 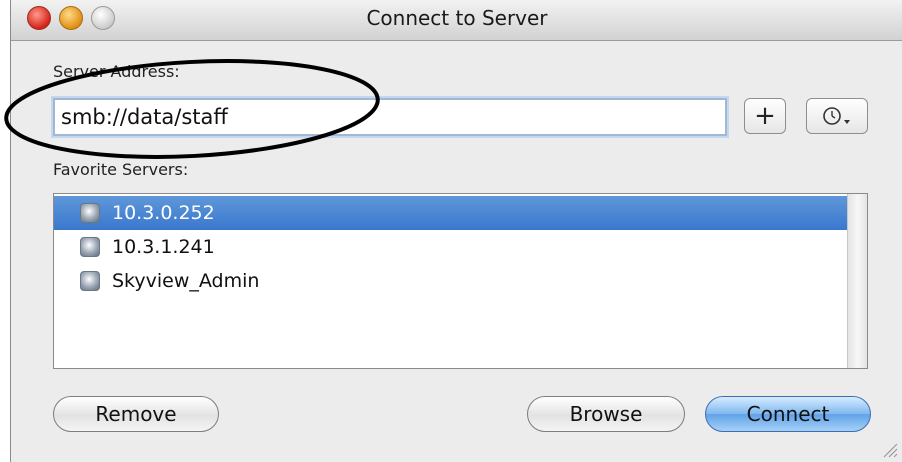 What do you see at coordinates (163, 247) in the screenshot?
I see `list-item-label: 10.3.1.241` at bounding box center [163, 247].